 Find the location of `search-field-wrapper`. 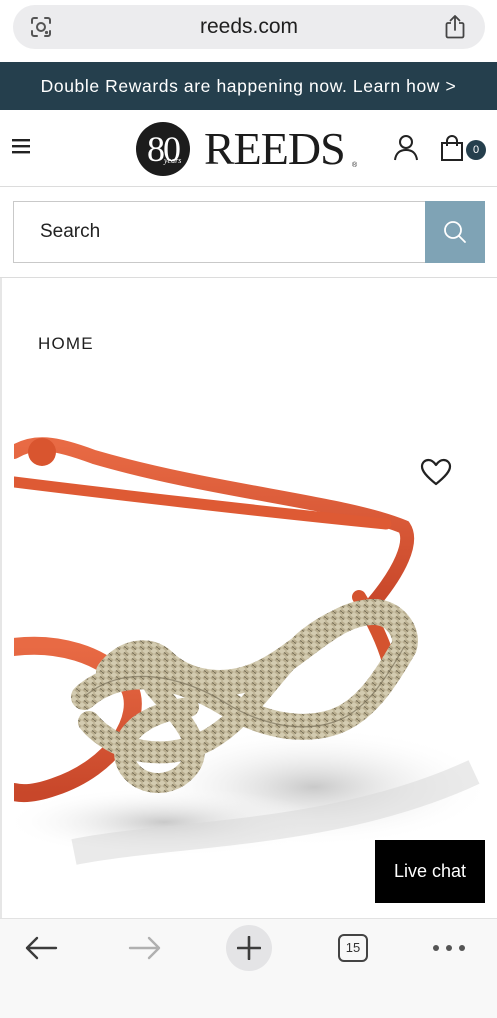

search-field-wrapper is located at coordinates (219, 232).